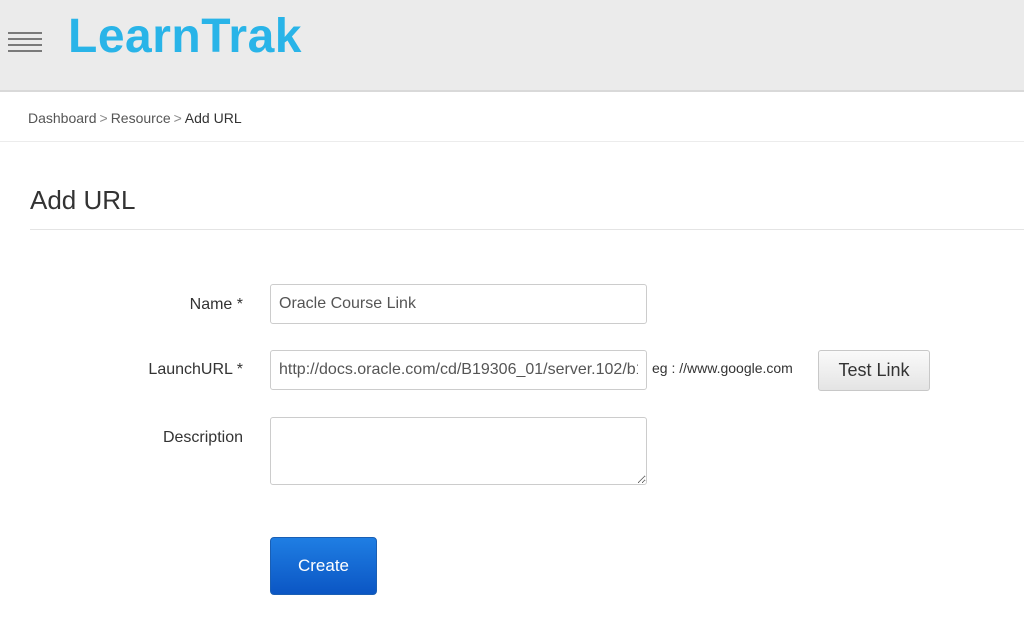 Image resolution: width=1024 pixels, height=624 pixels. What do you see at coordinates (458, 370) in the screenshot?
I see `launch-url-input` at bounding box center [458, 370].